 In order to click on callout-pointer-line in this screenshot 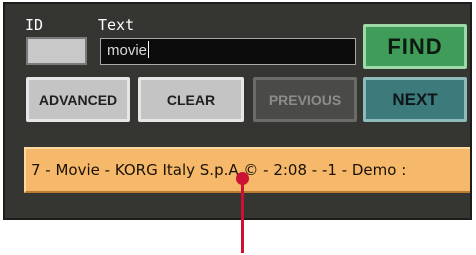, I will do `click(242, 216)`.